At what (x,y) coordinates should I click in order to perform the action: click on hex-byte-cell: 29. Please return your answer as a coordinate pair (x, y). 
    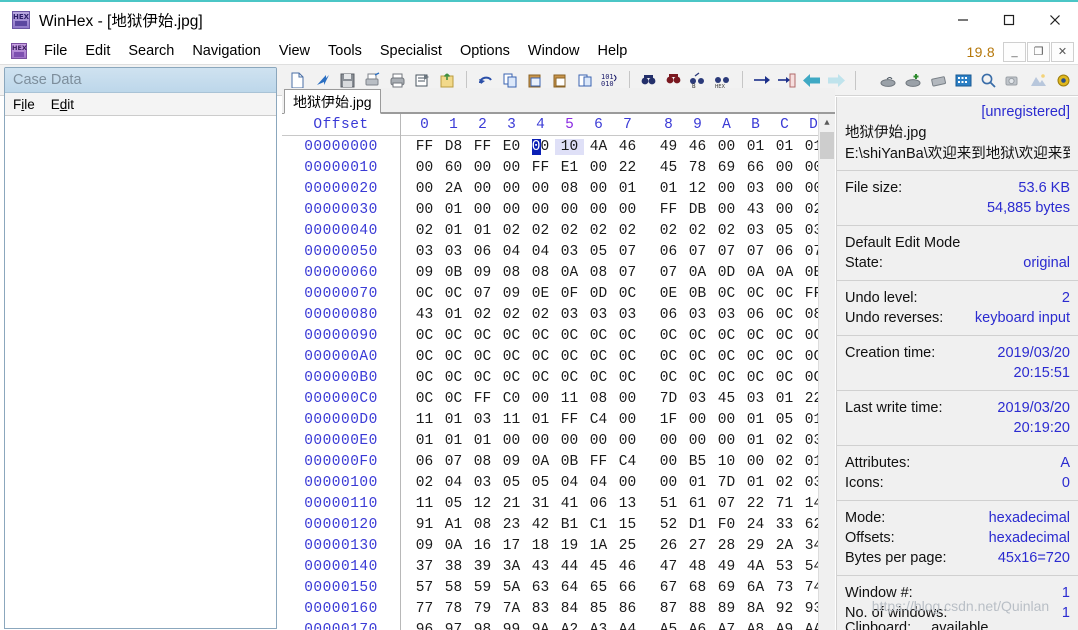
    Looking at the image, I should click on (755, 546).